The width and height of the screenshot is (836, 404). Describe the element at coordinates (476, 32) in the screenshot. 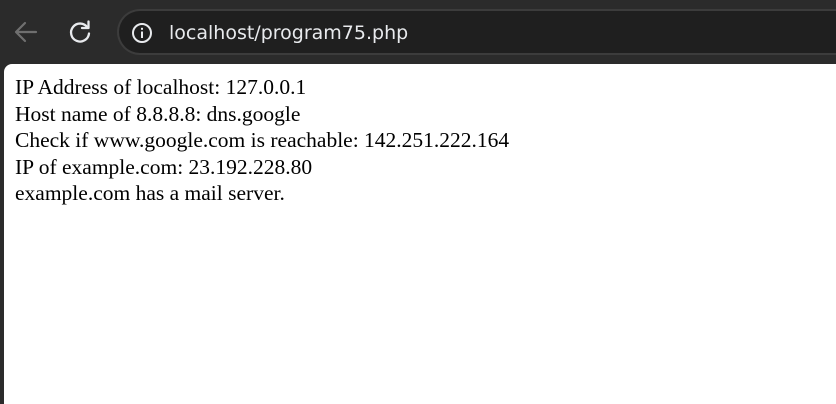

I see `address-bar: localhost/program75.php` at that location.